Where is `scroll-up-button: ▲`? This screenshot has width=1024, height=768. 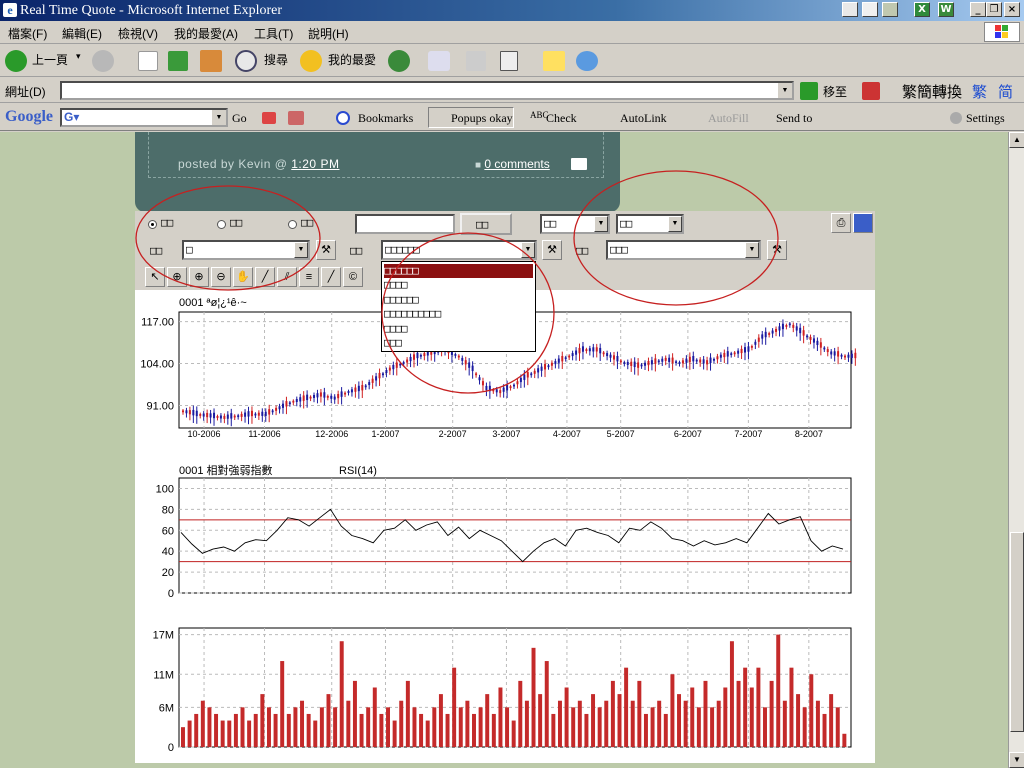
scroll-up-button: ▲ is located at coordinates (1016, 140).